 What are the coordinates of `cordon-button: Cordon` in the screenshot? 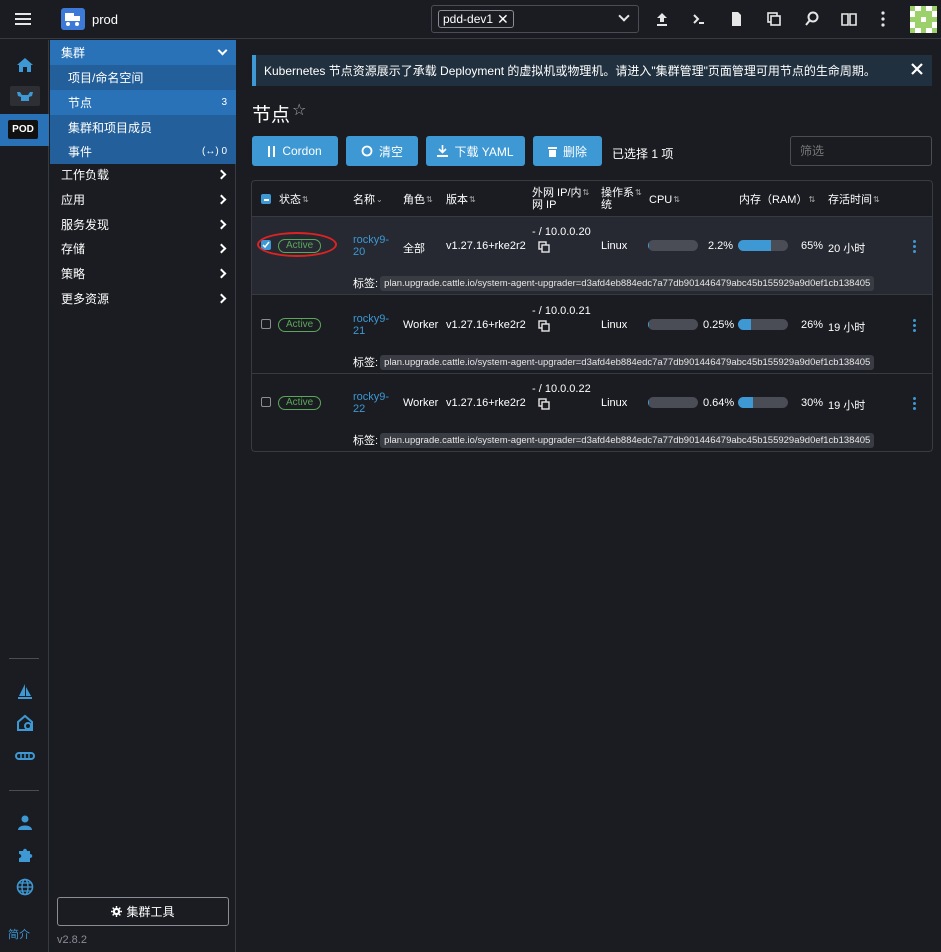 It's located at (295, 151).